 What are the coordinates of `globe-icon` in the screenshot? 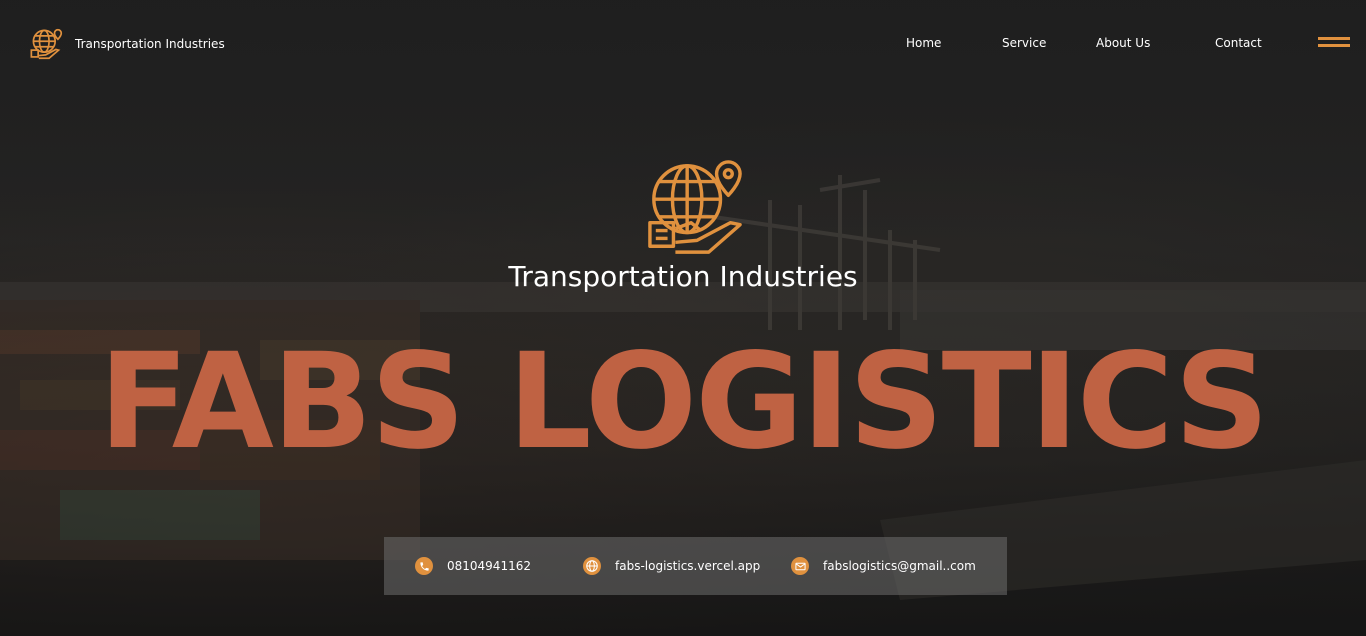 It's located at (592, 566).